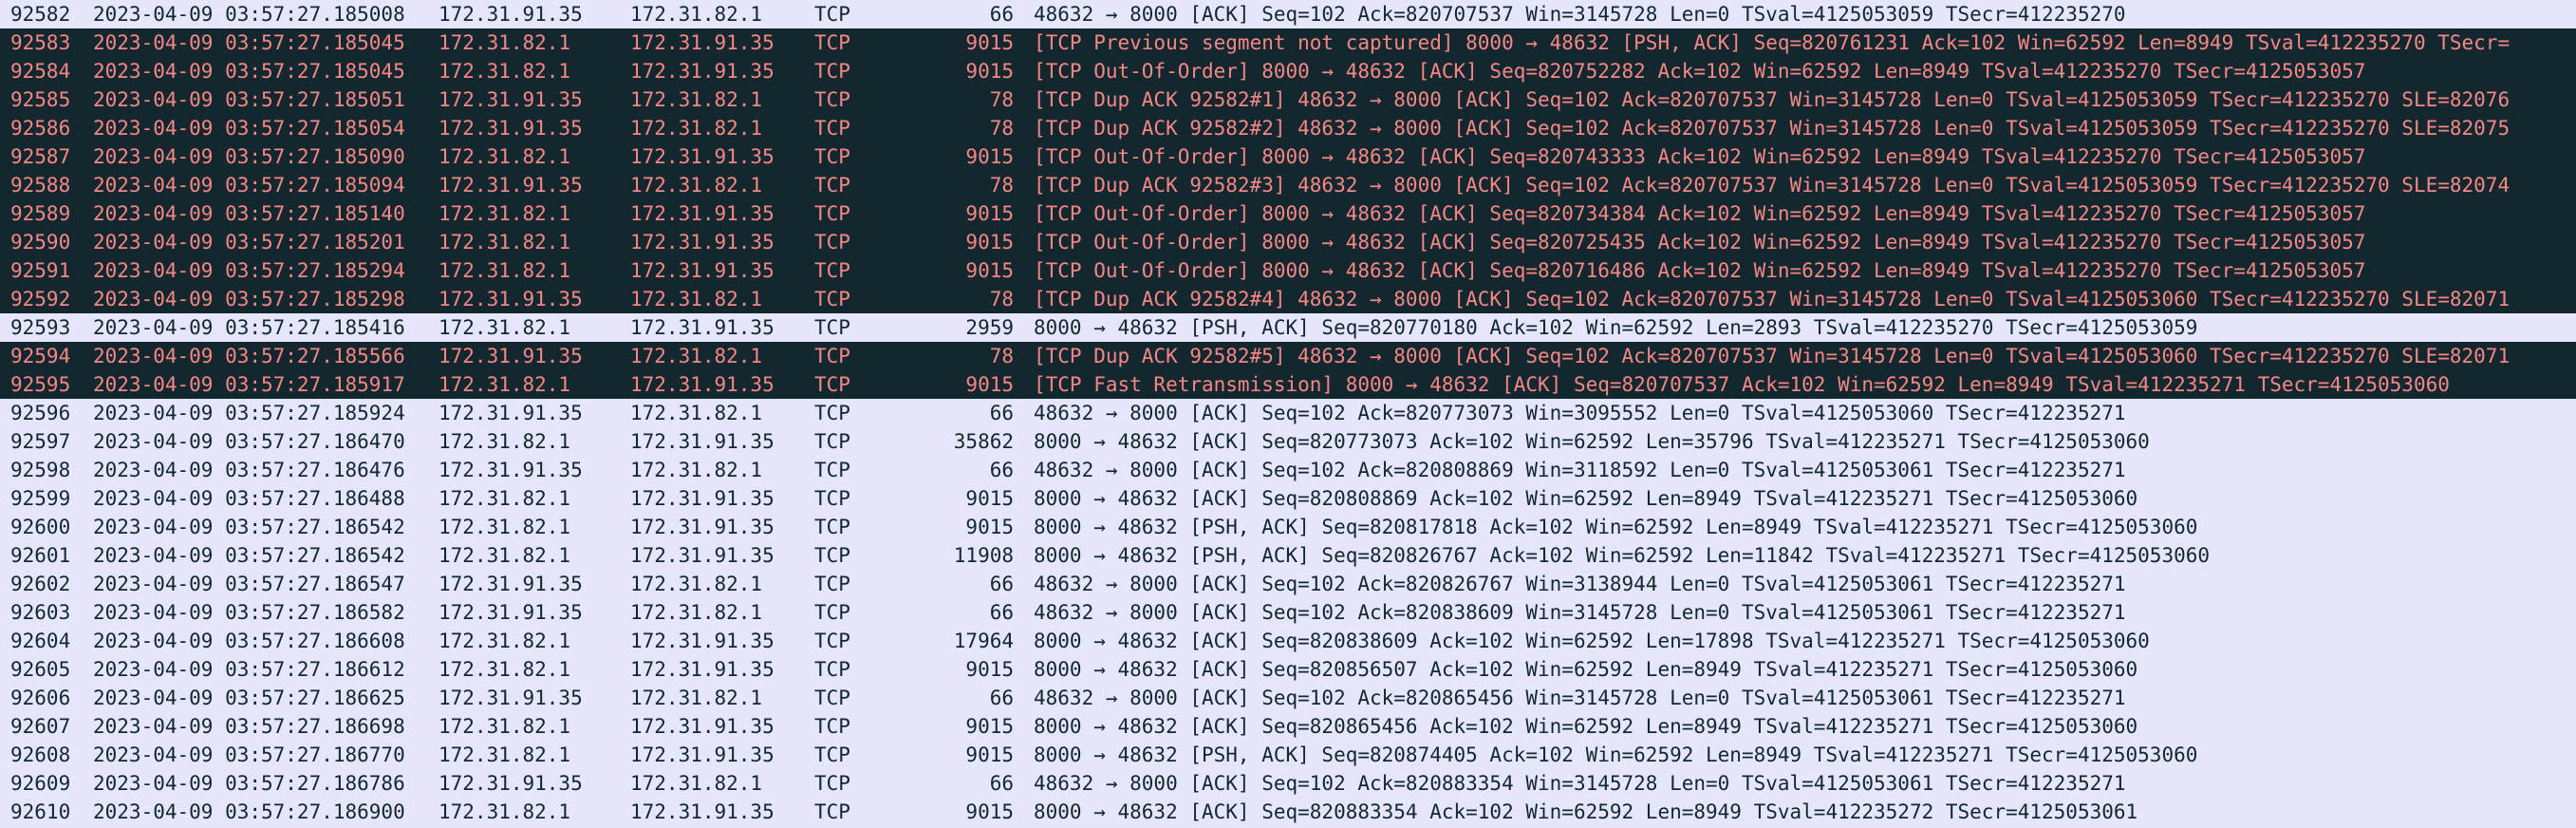 This screenshot has height=828, width=2576. Describe the element at coordinates (249, 783) in the screenshot. I see `packet-time: 2023-04-09 03:57:27.186786` at that location.